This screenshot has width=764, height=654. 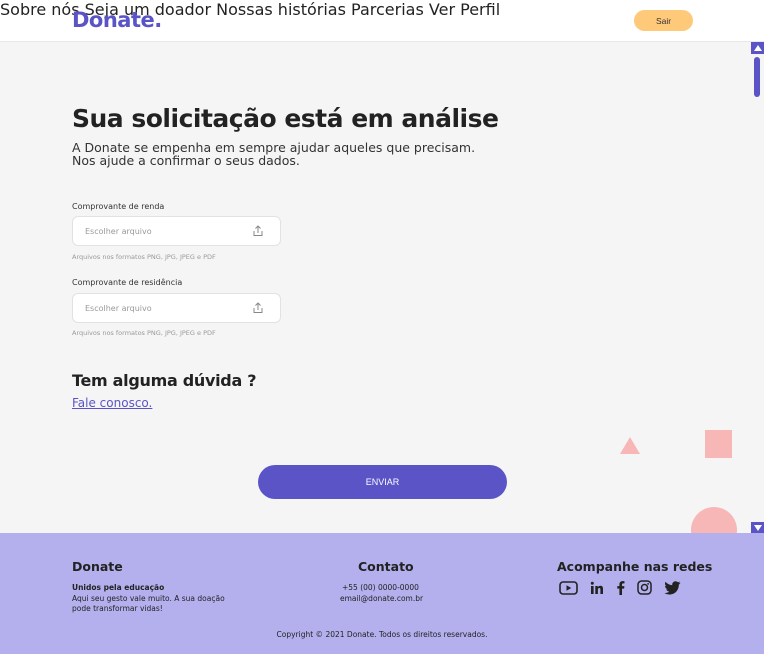 I want to click on submit-button: ENVIAR, so click(x=382, y=482).